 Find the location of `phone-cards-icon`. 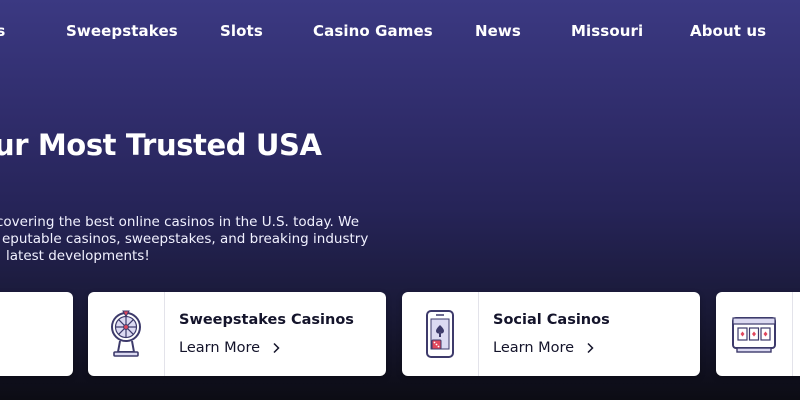

phone-cards-icon is located at coordinates (440, 334).